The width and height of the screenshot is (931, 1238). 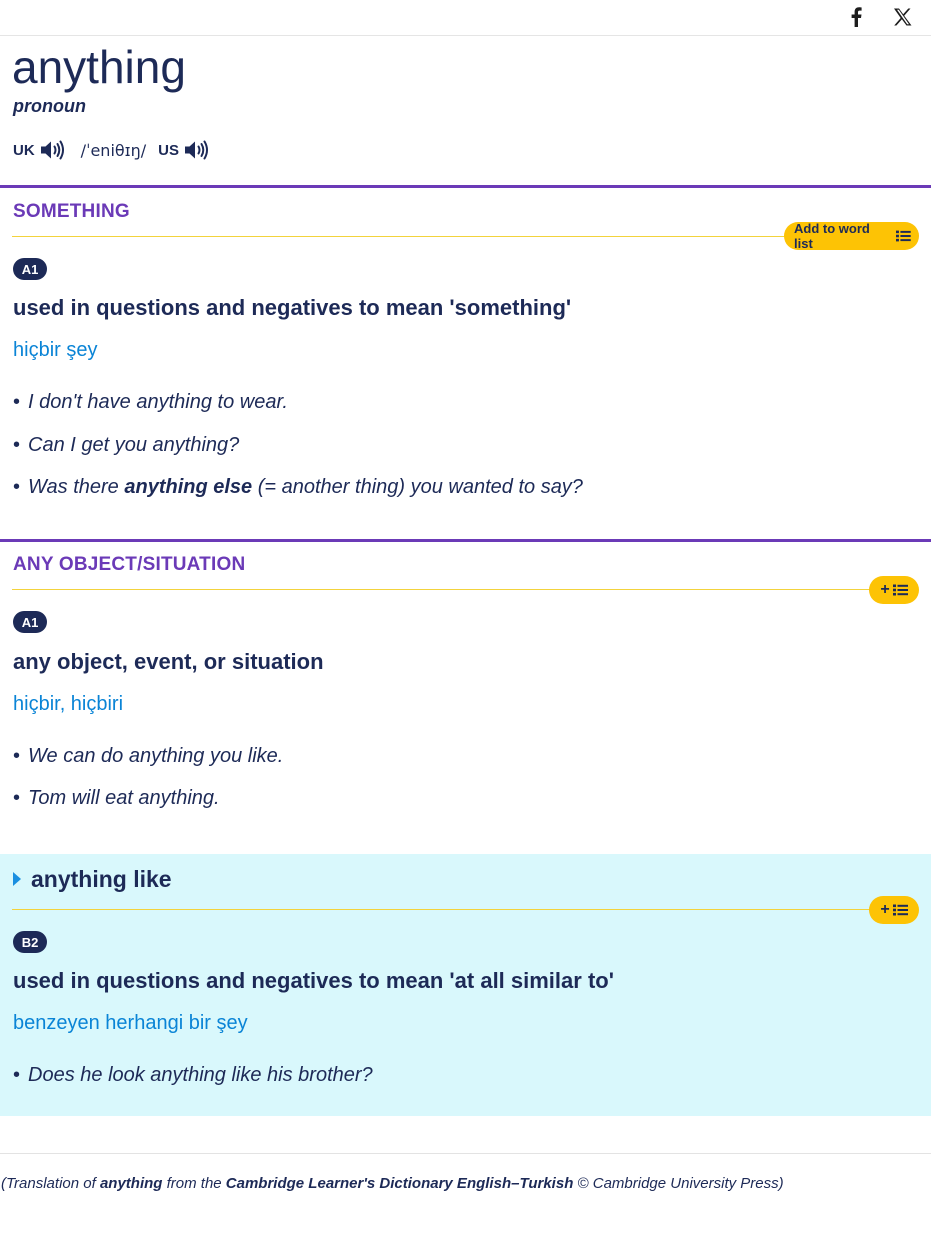 What do you see at coordinates (856, 17) in the screenshot?
I see `facebook-icon` at bounding box center [856, 17].